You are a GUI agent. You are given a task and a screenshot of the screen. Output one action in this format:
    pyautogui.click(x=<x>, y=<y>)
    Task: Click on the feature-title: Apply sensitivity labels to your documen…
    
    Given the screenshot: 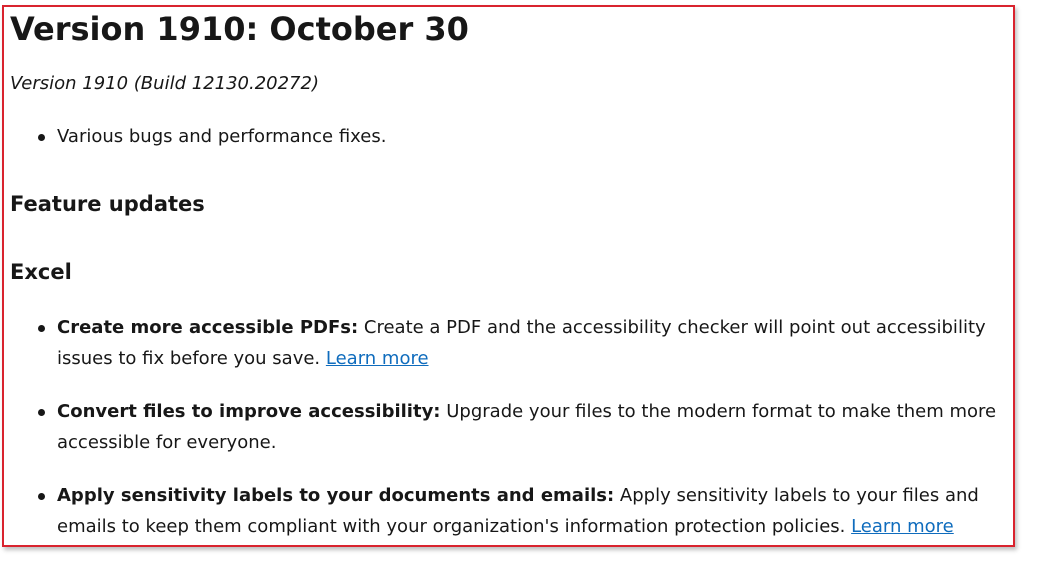 What is the action you would take?
    pyautogui.click(x=336, y=495)
    